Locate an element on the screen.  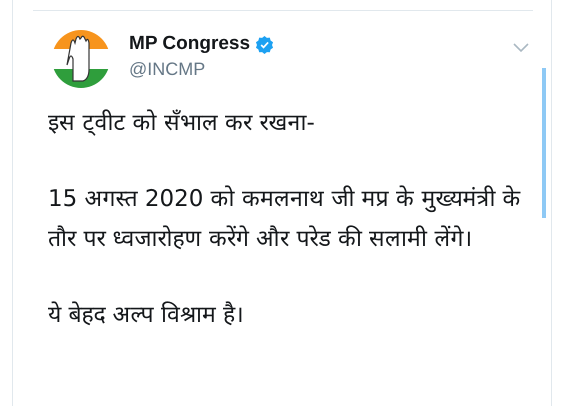
avatar is located at coordinates (81, 59).